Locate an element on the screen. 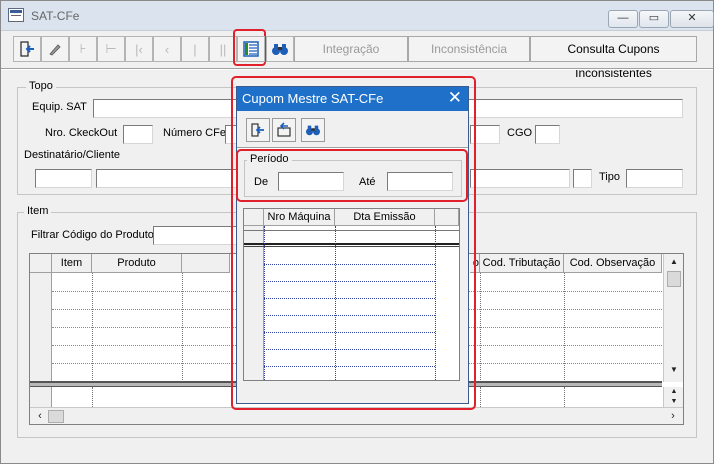 This screenshot has height=464, width=714. de-date-field is located at coordinates (311, 181).